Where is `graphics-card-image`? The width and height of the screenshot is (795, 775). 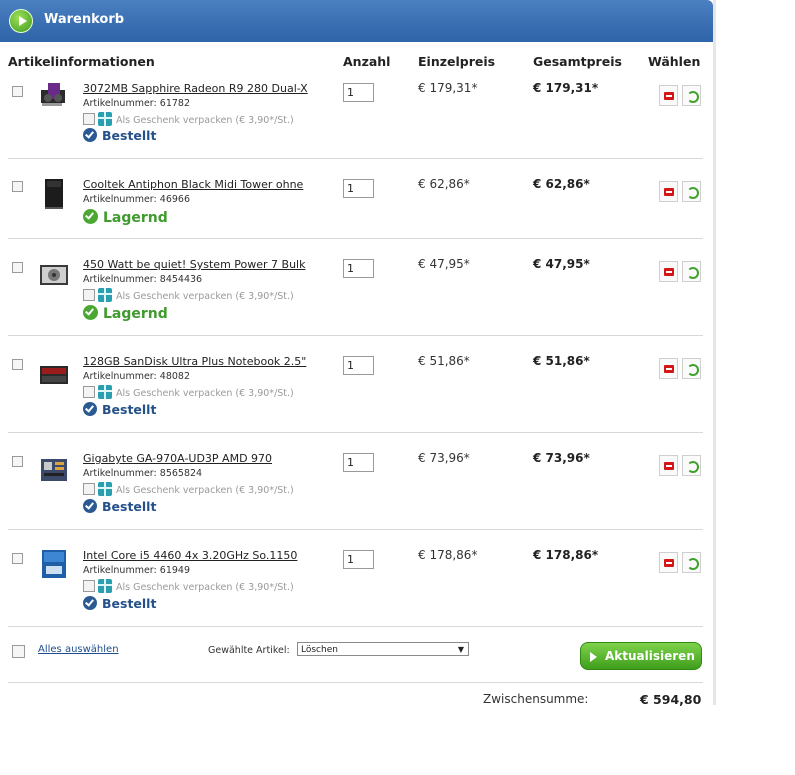
graphics-card-image is located at coordinates (53, 94).